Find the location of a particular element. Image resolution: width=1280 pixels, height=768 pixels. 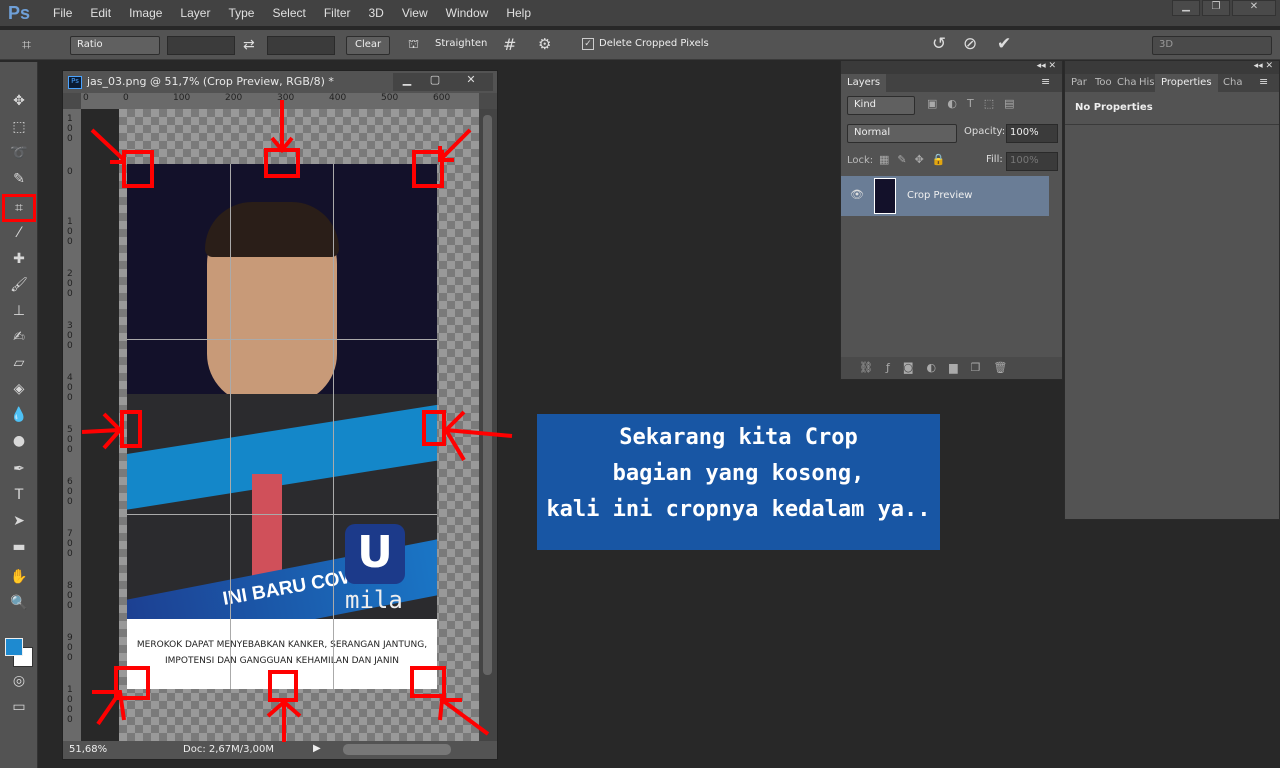

filter-icons: ▣◐T⬚▤ is located at coordinates (976, 103).